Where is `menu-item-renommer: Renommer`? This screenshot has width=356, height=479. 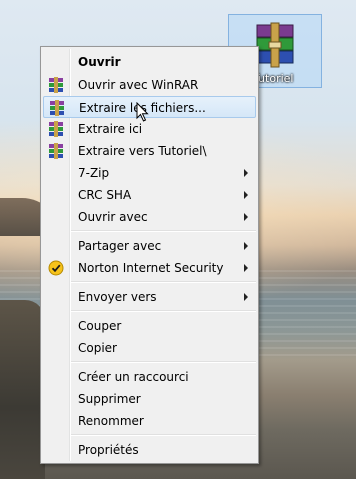
menu-item-renommer: Renommer is located at coordinates (149, 421).